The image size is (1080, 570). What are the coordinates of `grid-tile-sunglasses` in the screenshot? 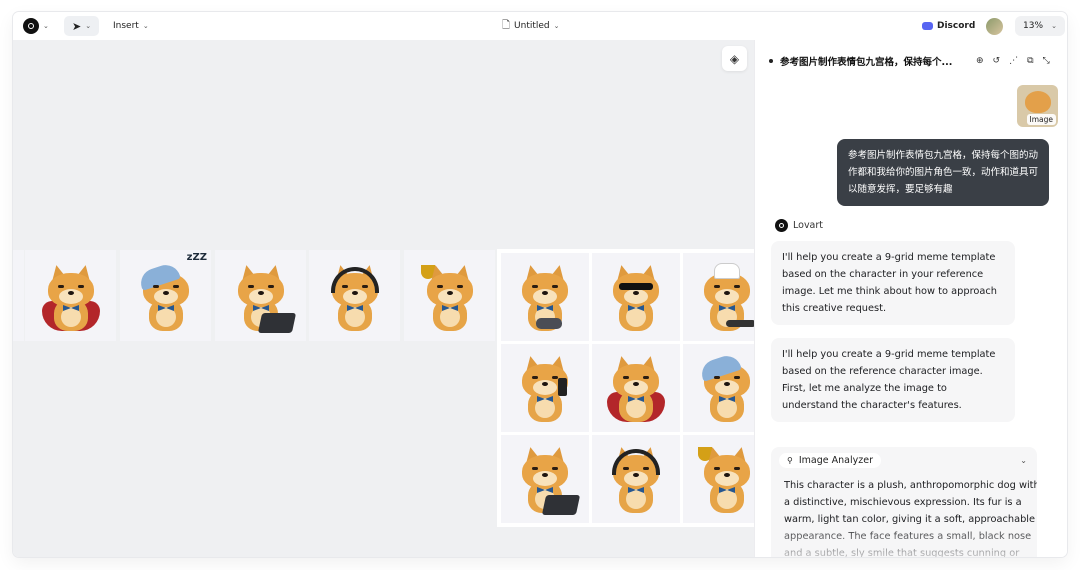 It's located at (636, 297).